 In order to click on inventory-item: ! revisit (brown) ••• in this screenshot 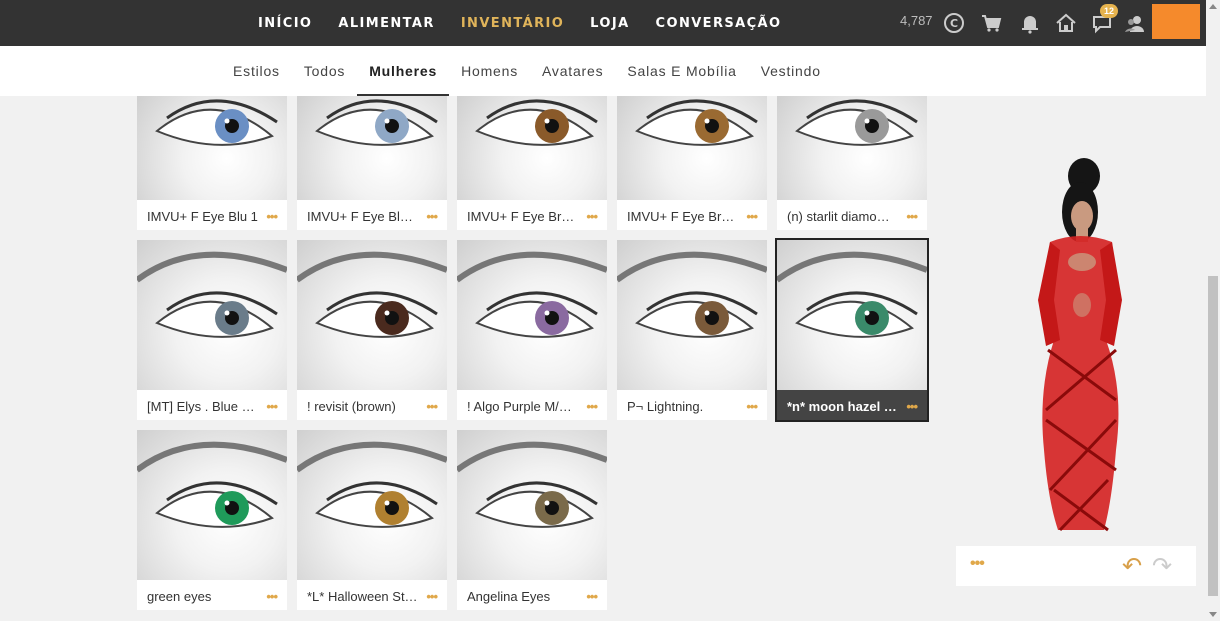, I will do `click(372, 330)`.